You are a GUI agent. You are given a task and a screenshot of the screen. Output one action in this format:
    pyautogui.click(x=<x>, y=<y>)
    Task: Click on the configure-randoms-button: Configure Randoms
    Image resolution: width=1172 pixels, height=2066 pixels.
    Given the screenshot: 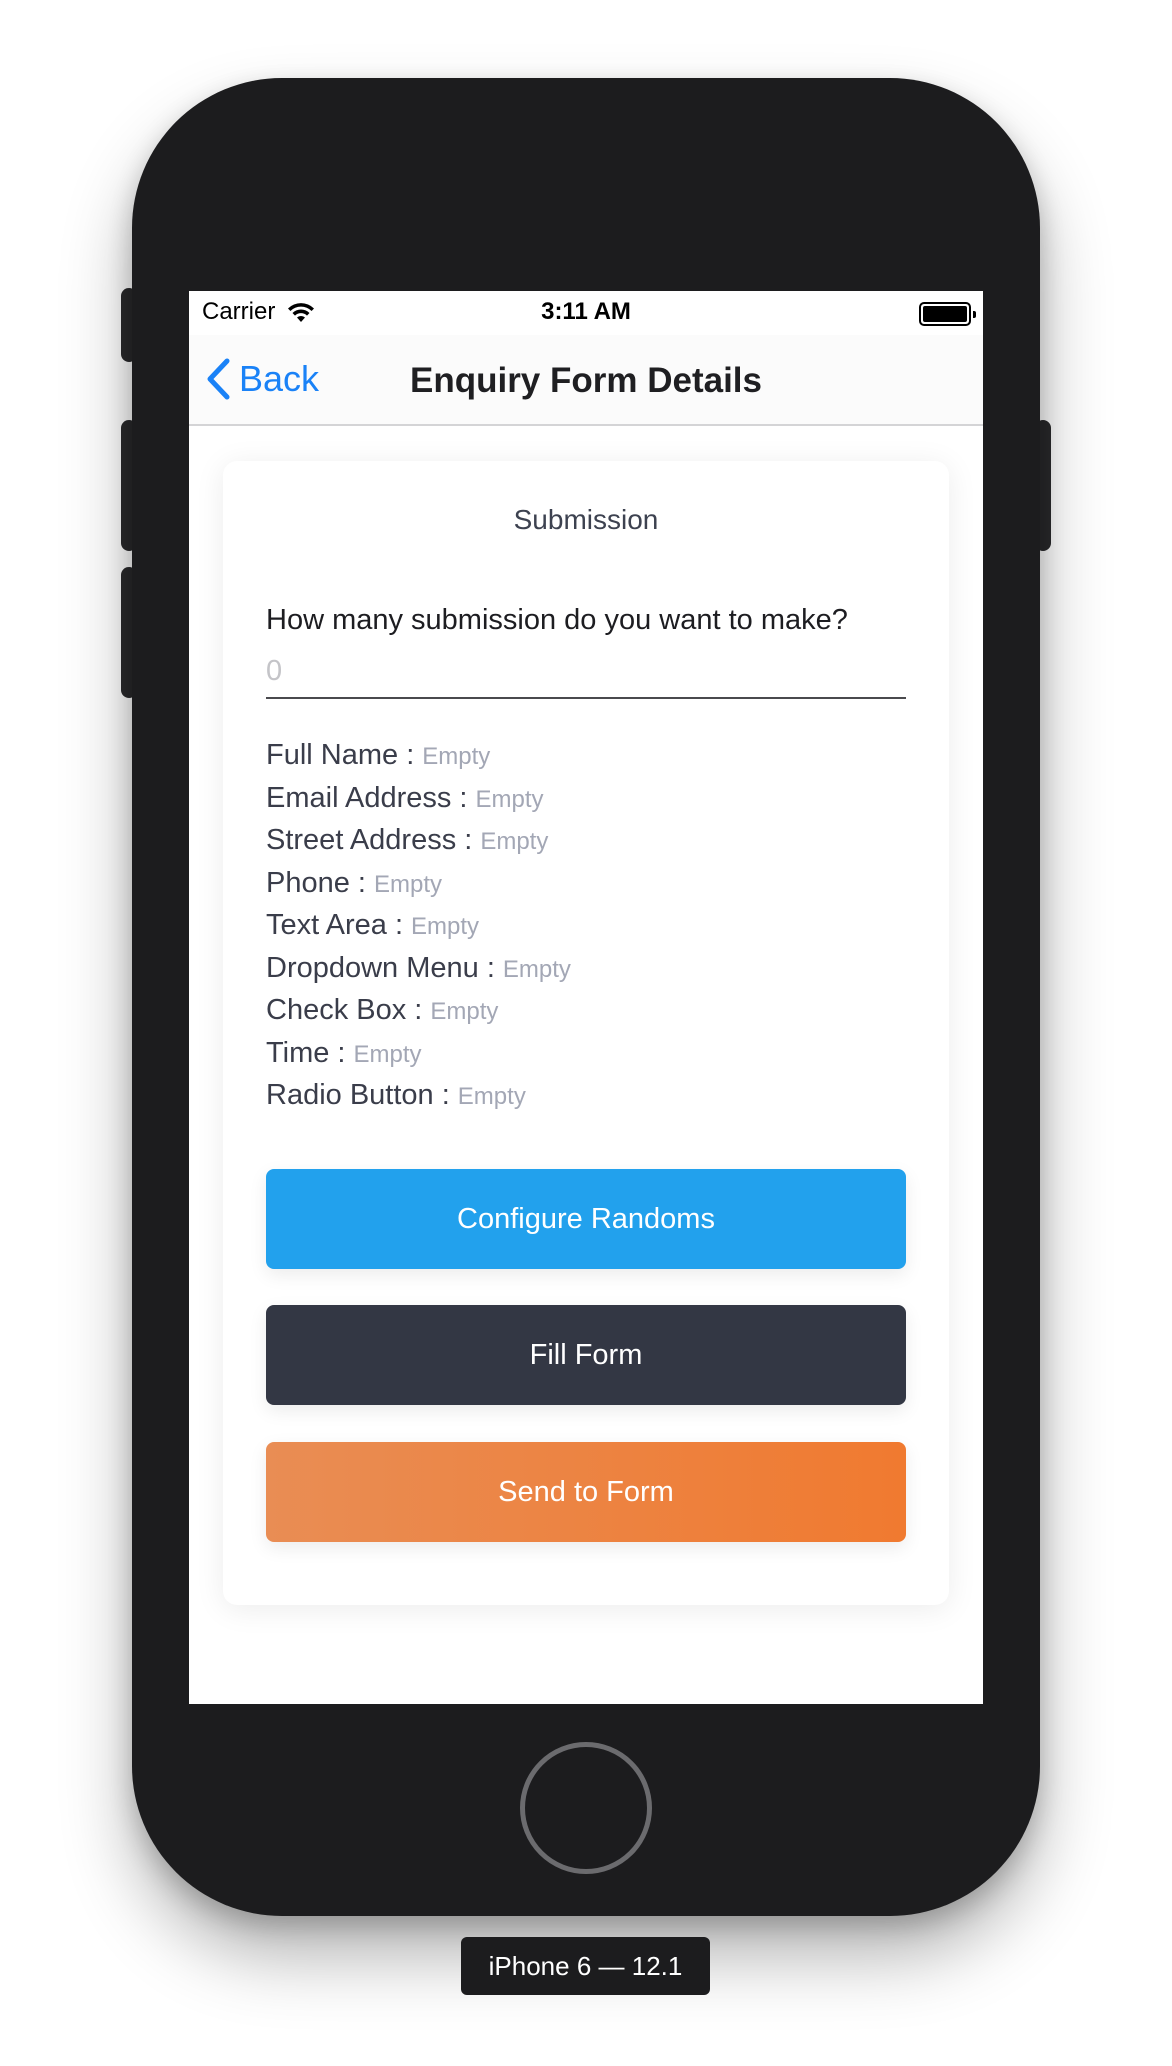 What is the action you would take?
    pyautogui.click(x=586, y=1219)
    